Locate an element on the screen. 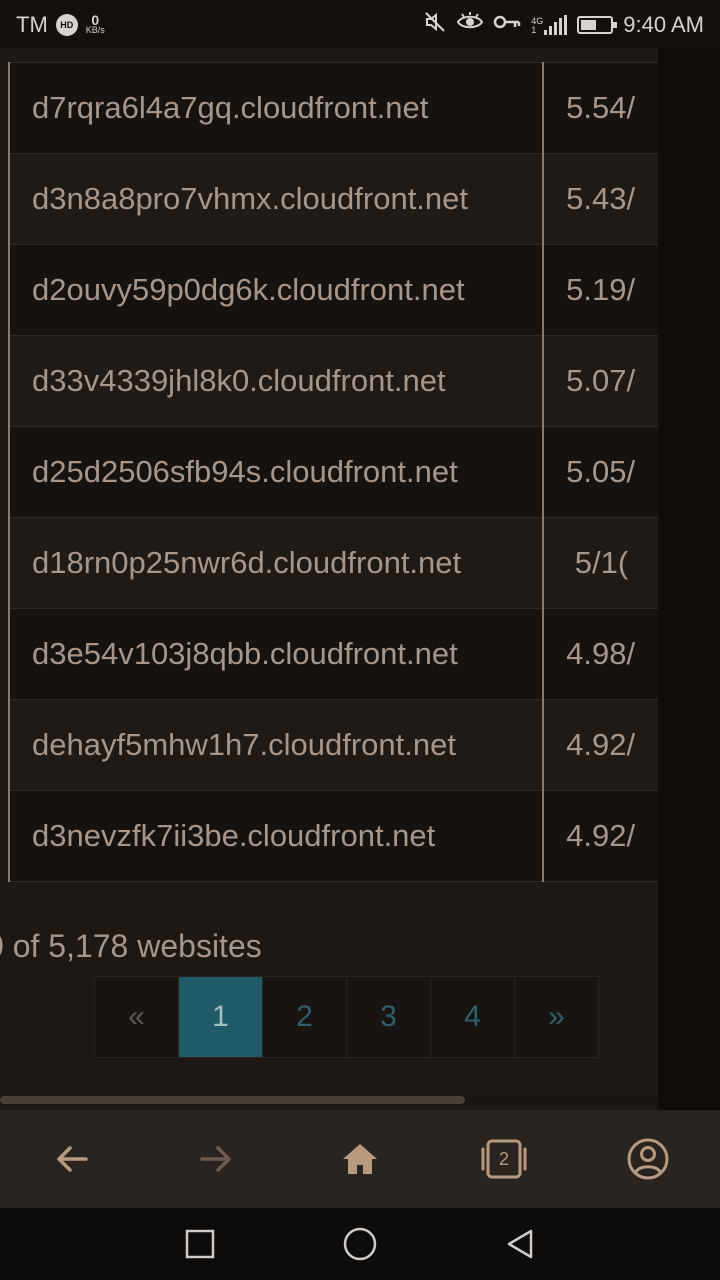 This screenshot has width=720, height=1280. system-nav-bar is located at coordinates (360, 1244).